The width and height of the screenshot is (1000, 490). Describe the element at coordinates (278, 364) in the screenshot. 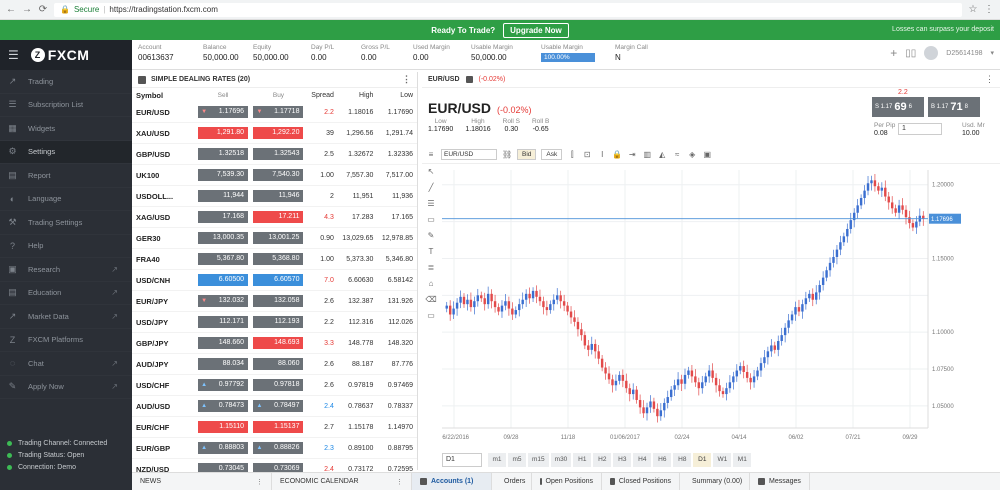

I see `buy-price-button: 88.060` at that location.